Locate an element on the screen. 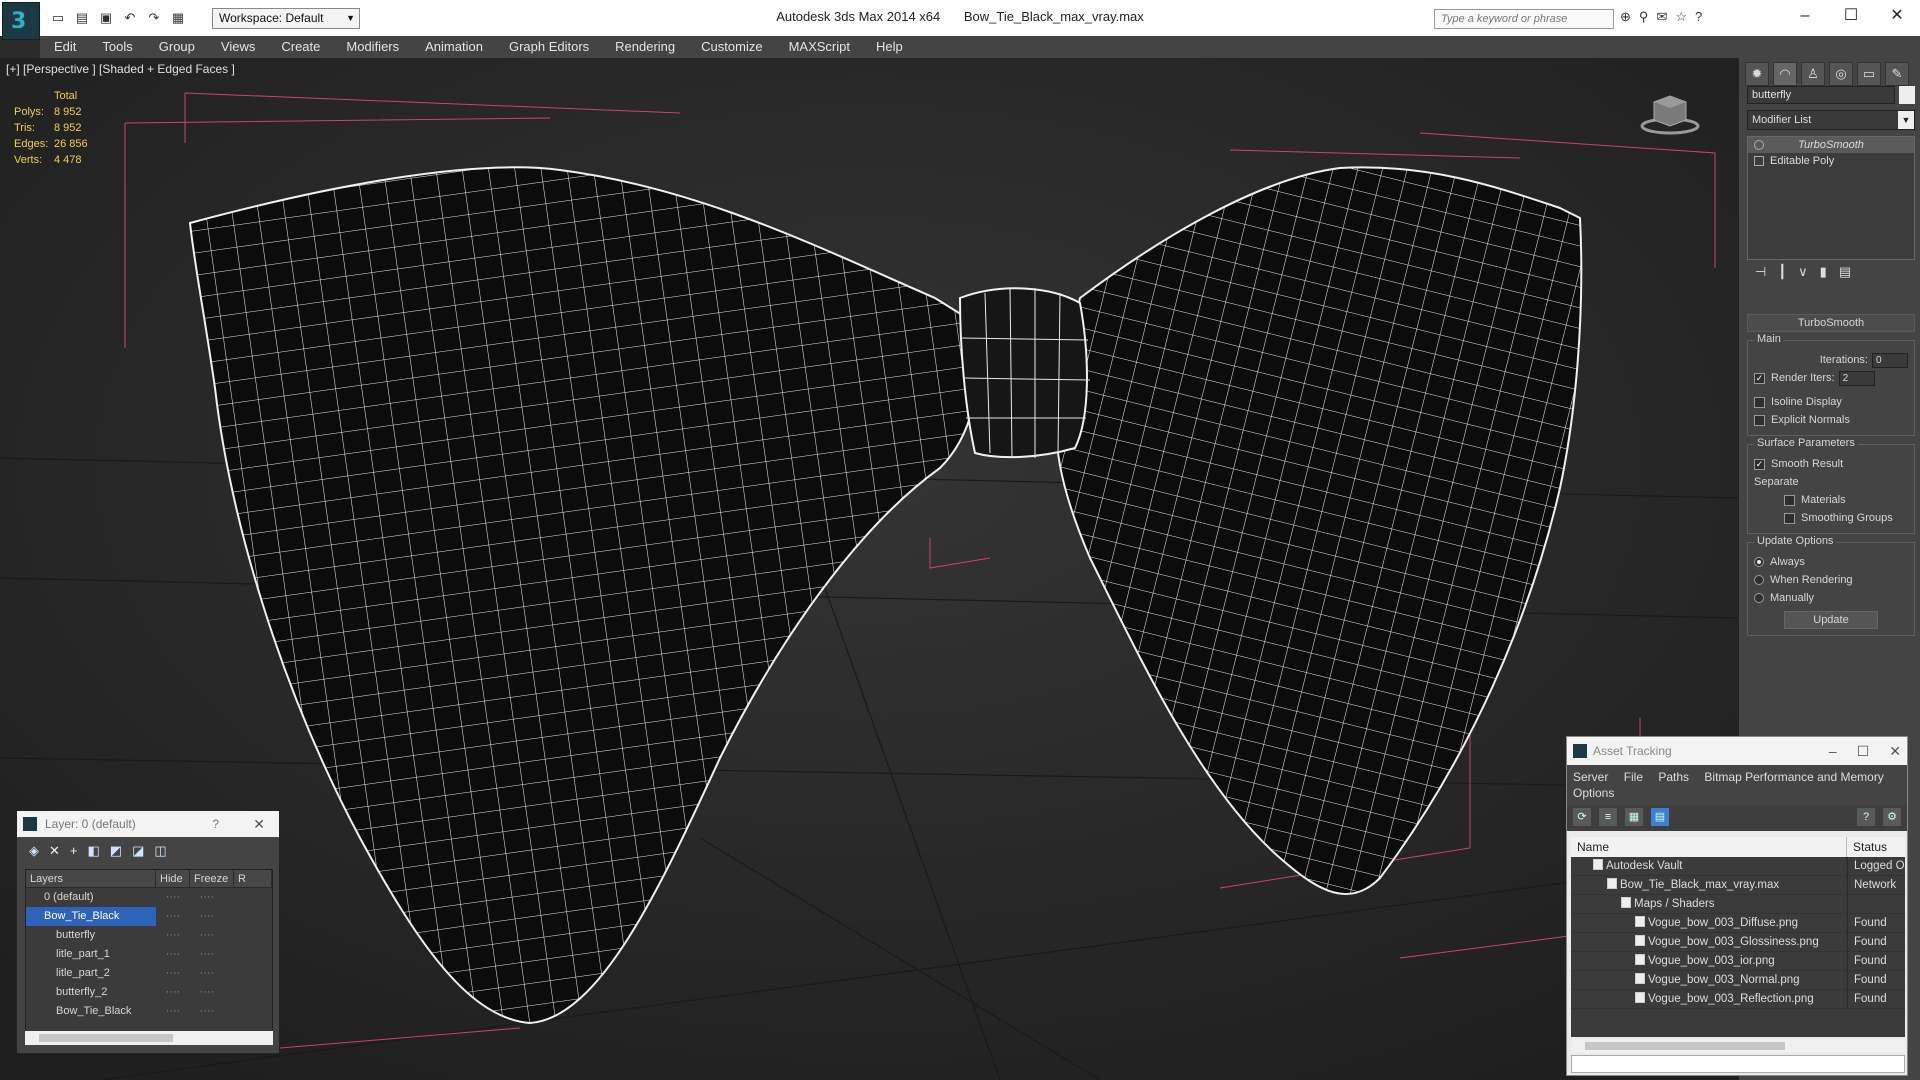 This screenshot has height=1080, width=1920. smooth-result-checkbox: ✓ is located at coordinates (1759, 464).